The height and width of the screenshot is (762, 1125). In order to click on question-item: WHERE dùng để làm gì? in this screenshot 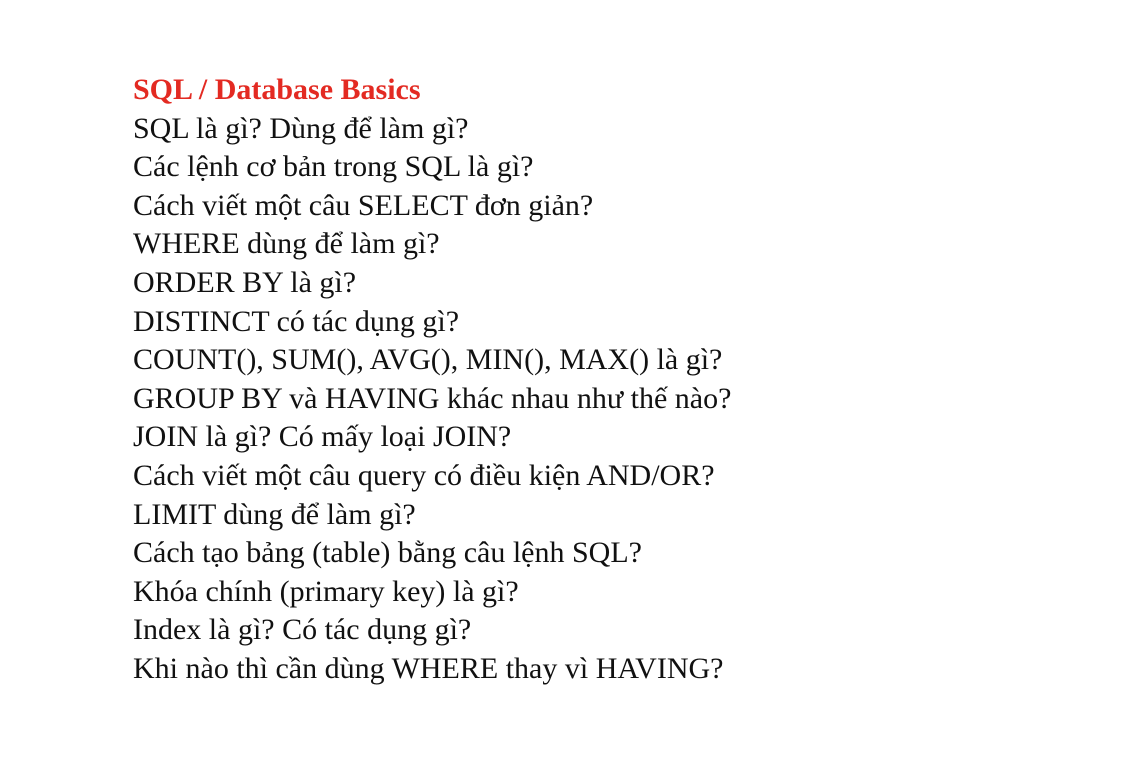, I will do `click(286, 244)`.